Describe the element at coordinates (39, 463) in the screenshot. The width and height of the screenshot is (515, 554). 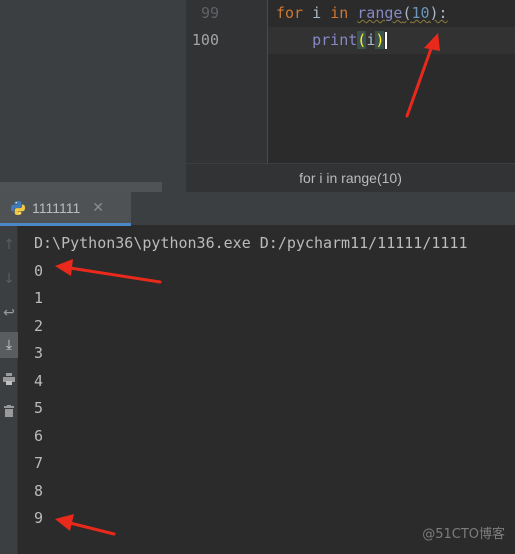
I see `output-line: 7` at that location.